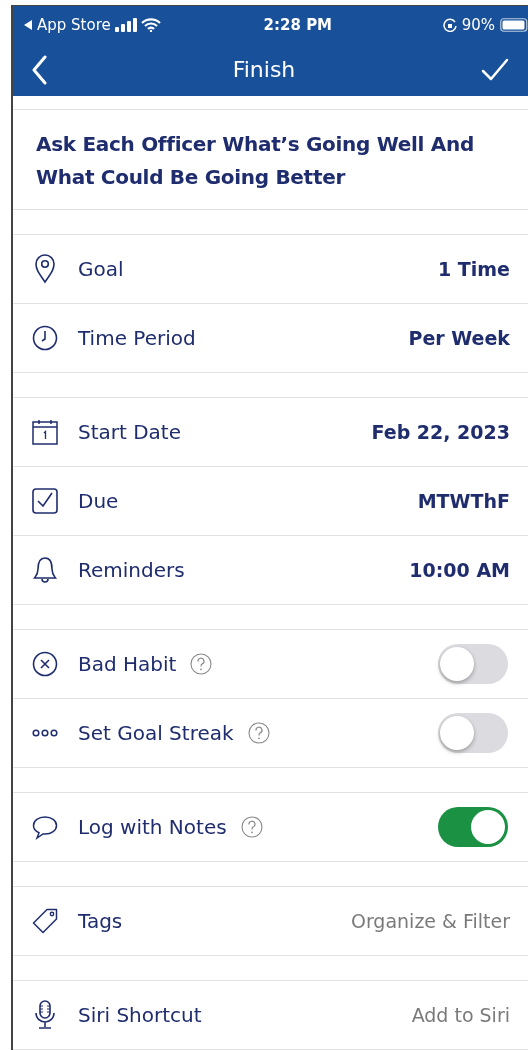 The width and height of the screenshot is (528, 1050). Describe the element at coordinates (125, 24) in the screenshot. I see `signal-icon` at that location.